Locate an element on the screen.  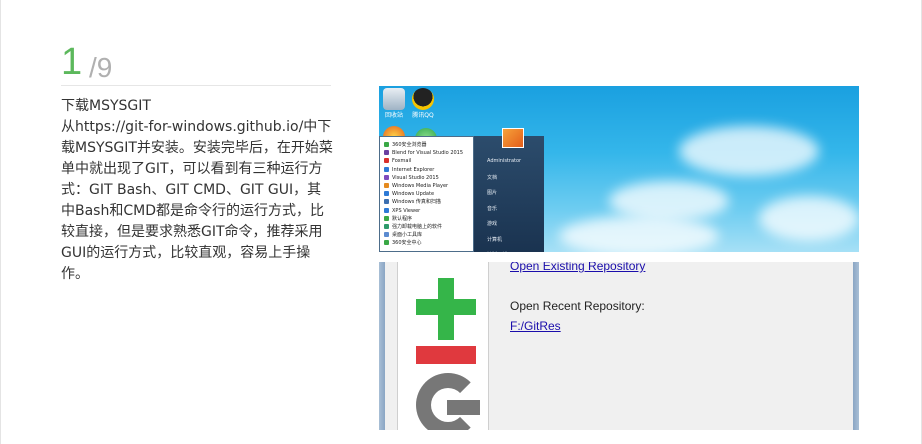
start-menu-places: Administrator 文档图片音乐游戏计算机控制面板 is located at coordinates (509, 194).